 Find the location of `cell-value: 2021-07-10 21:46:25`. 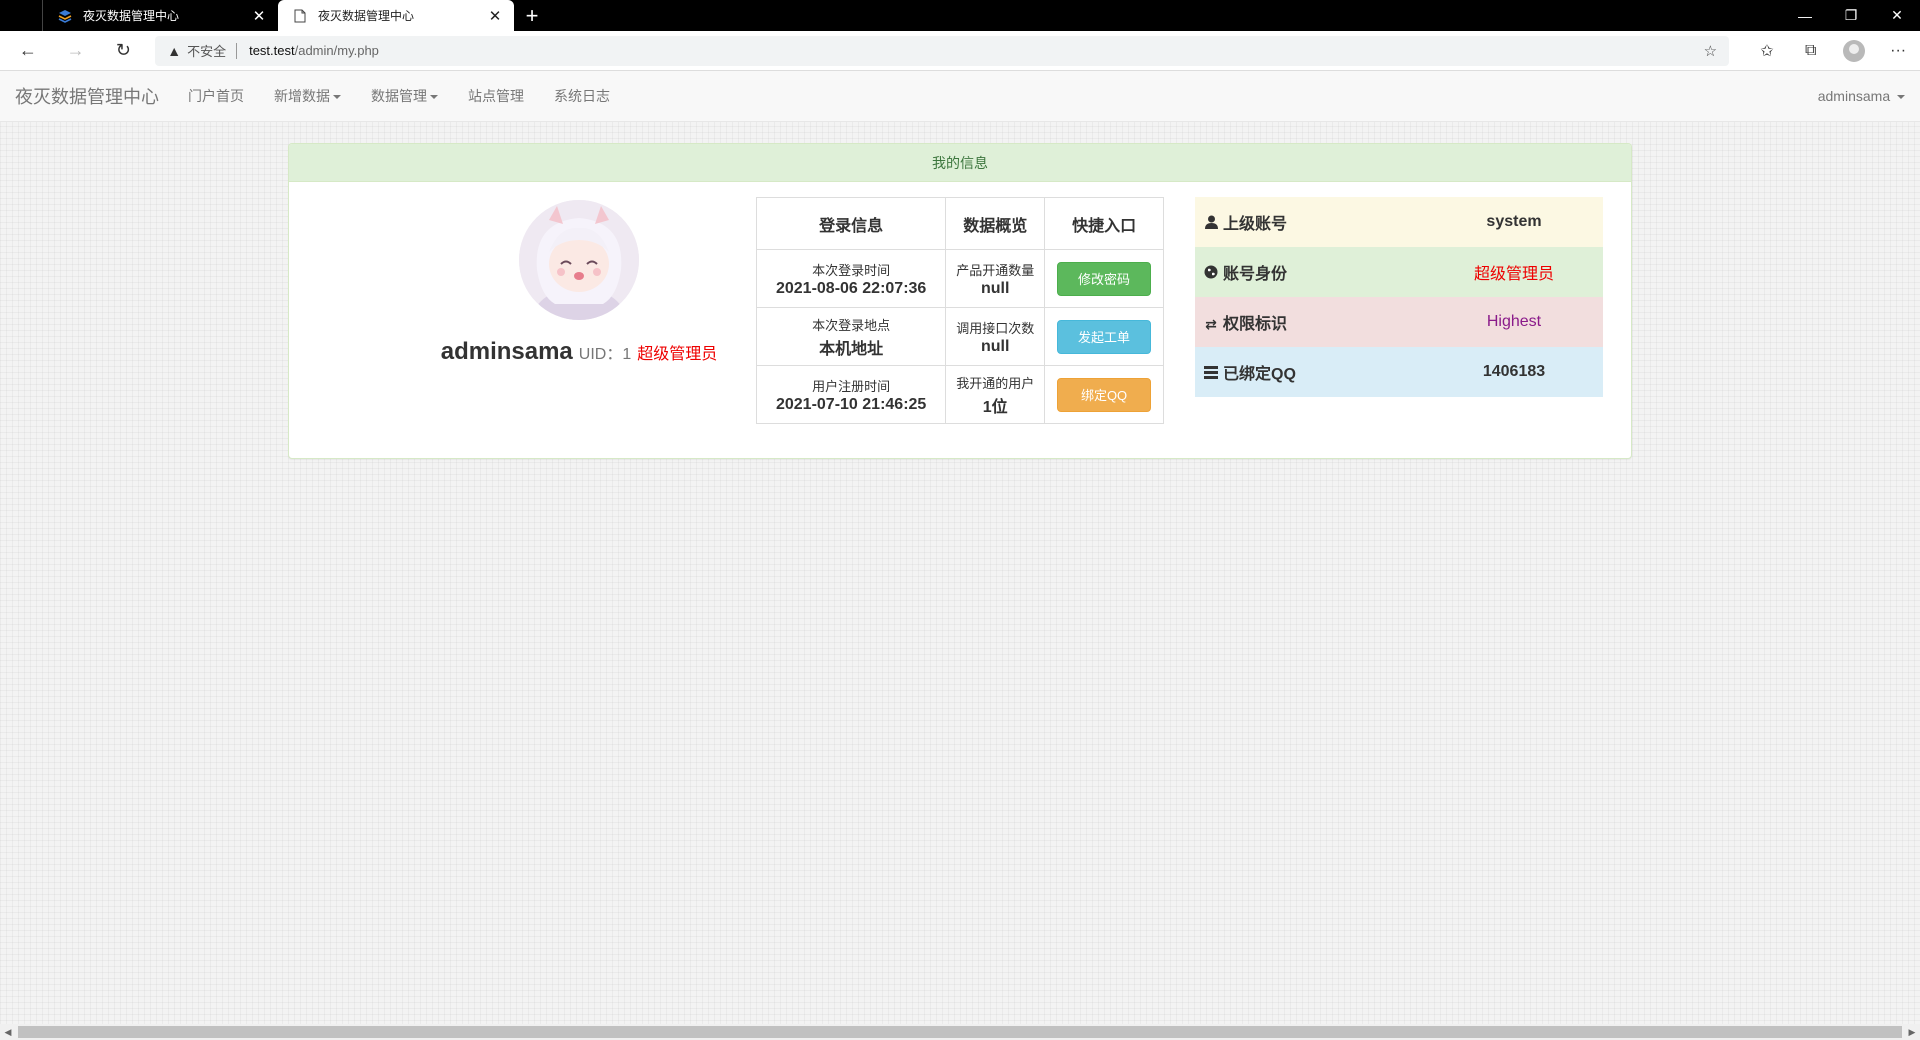

cell-value: 2021-07-10 21:46:25 is located at coordinates (851, 404).